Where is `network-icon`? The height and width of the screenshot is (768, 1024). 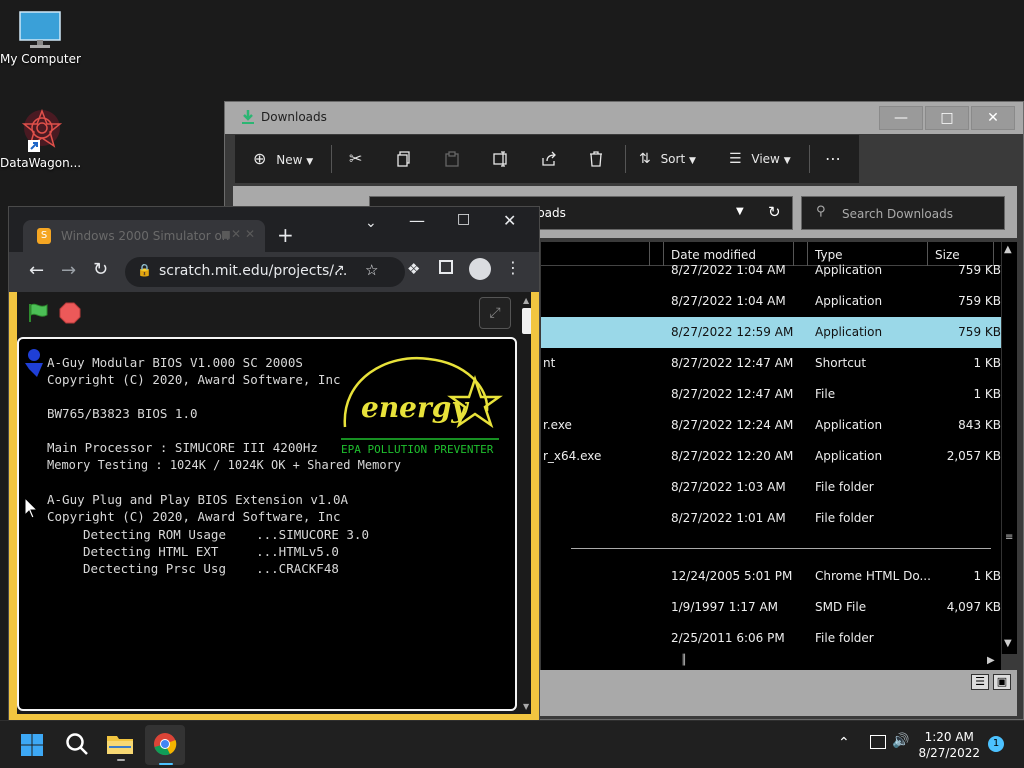
network-icon is located at coordinates (878, 742).